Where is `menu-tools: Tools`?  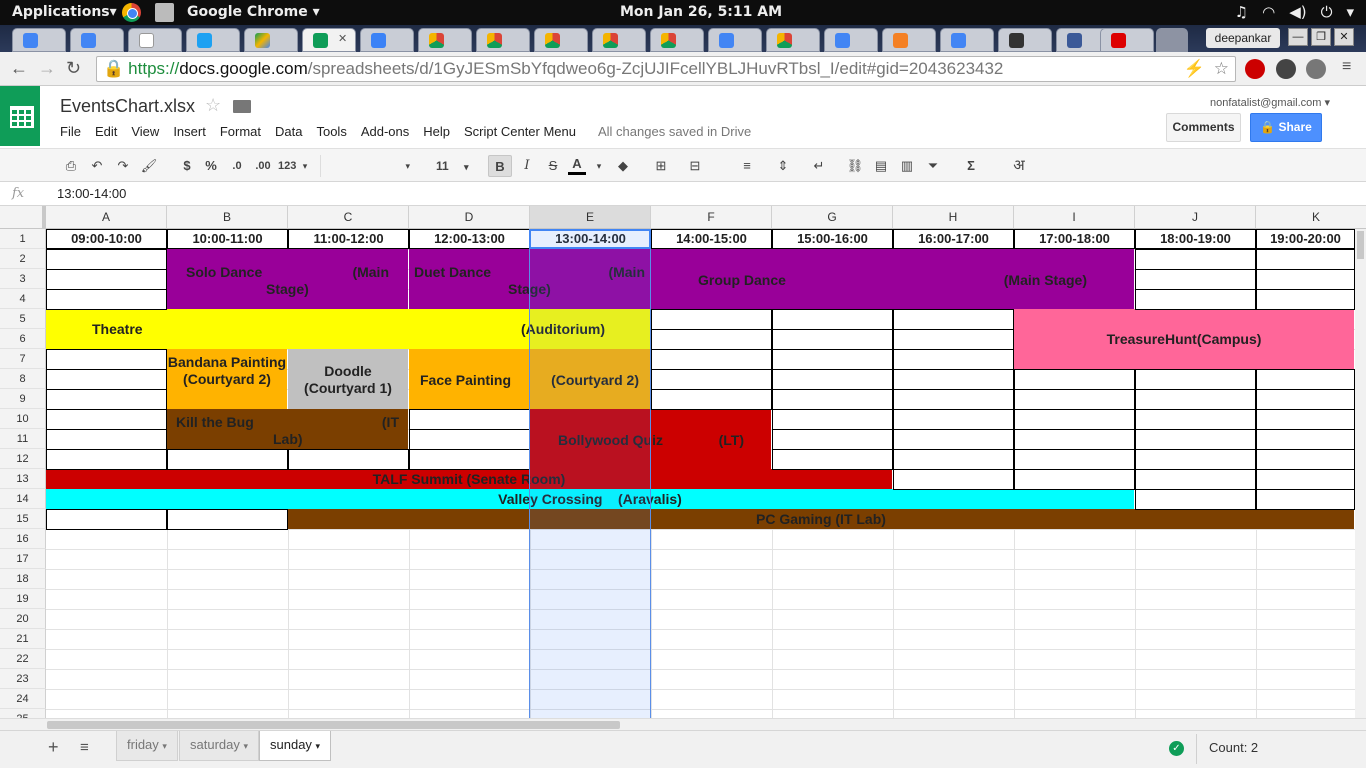 menu-tools: Tools is located at coordinates (331, 131).